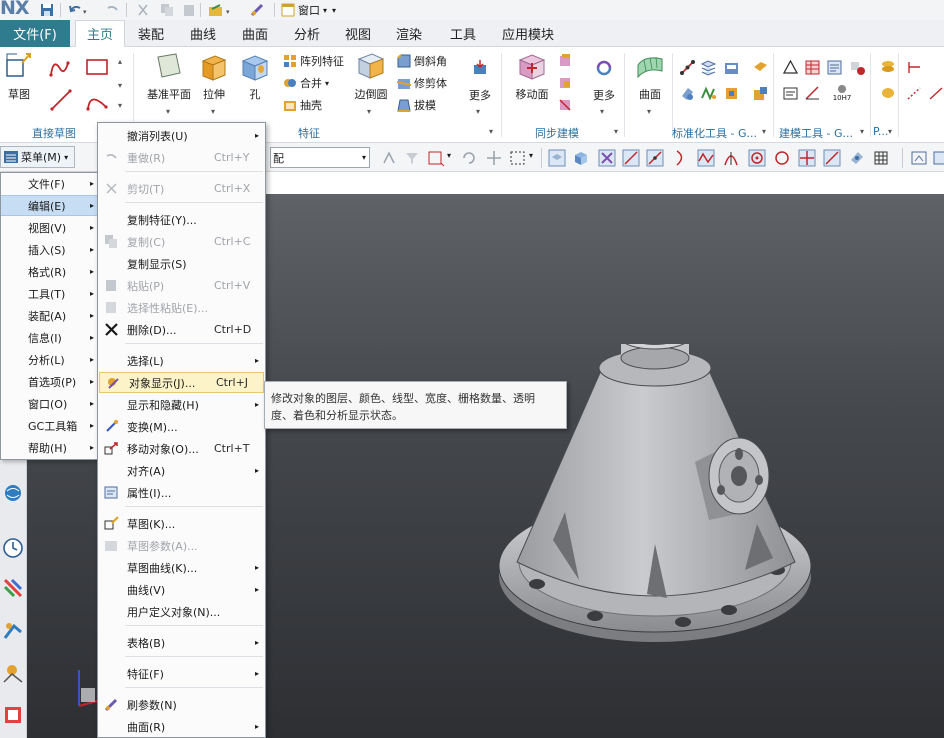 This screenshot has width=944, height=738. What do you see at coordinates (181, 188) in the screenshot?
I see `menu-item-cut: 剪切(T) Ctrl+X` at bounding box center [181, 188].